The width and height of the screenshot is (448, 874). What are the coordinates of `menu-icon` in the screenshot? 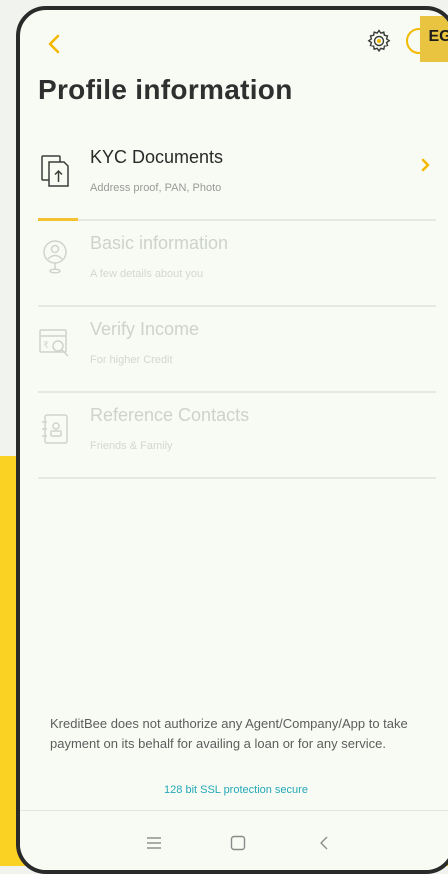 It's located at (154, 843).